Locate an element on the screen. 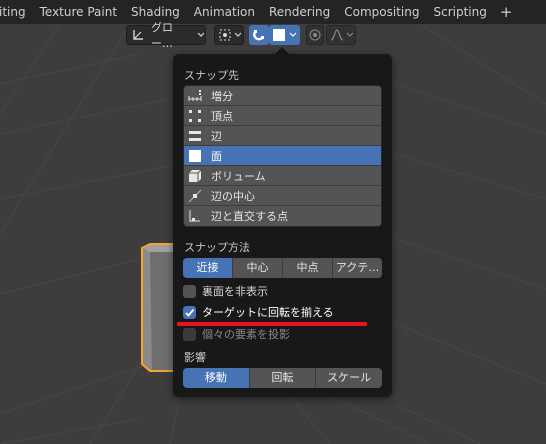  proportional-editing-icon is located at coordinates (315, 35).